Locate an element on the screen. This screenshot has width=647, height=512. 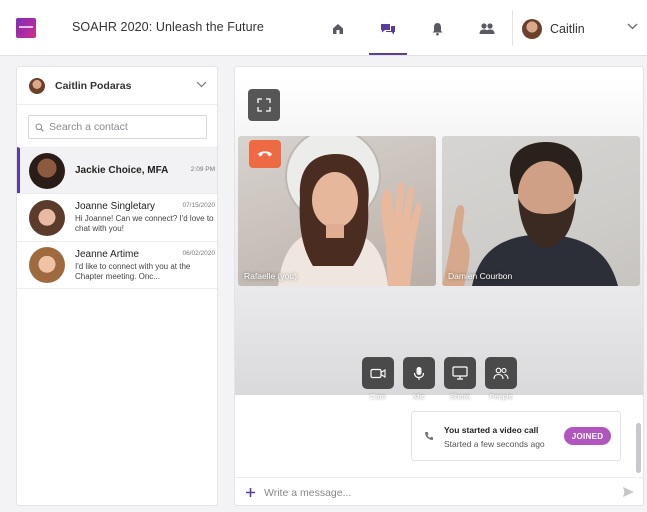
call-controls: Cam Mic Share People is located at coordinates (443, 379).